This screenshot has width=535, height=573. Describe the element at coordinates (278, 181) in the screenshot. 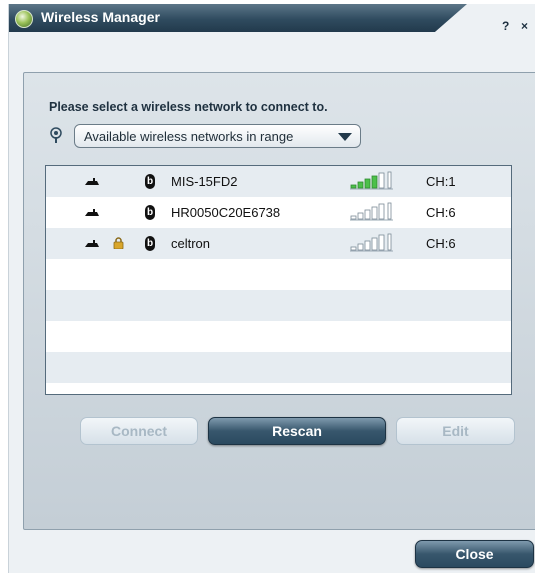

I see `network-row: b MIS-15FD2 CH:1` at that location.